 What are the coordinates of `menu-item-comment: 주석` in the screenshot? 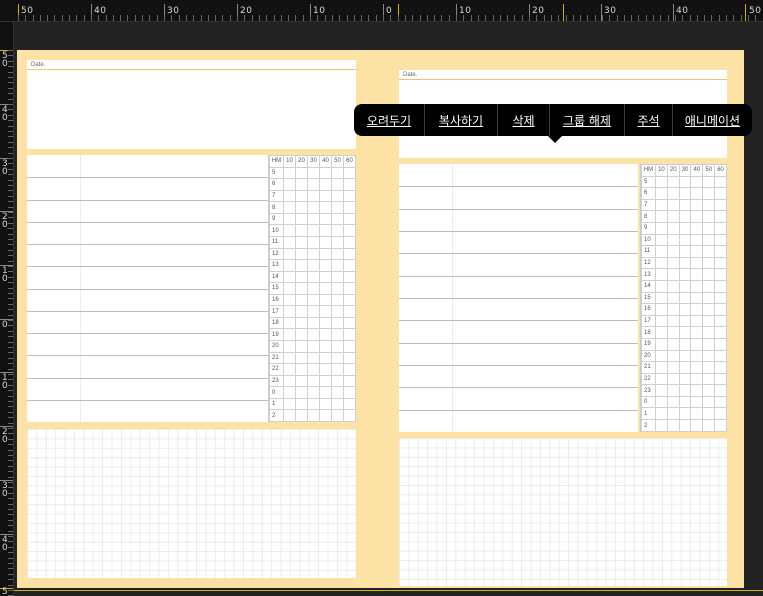 It's located at (649, 120).